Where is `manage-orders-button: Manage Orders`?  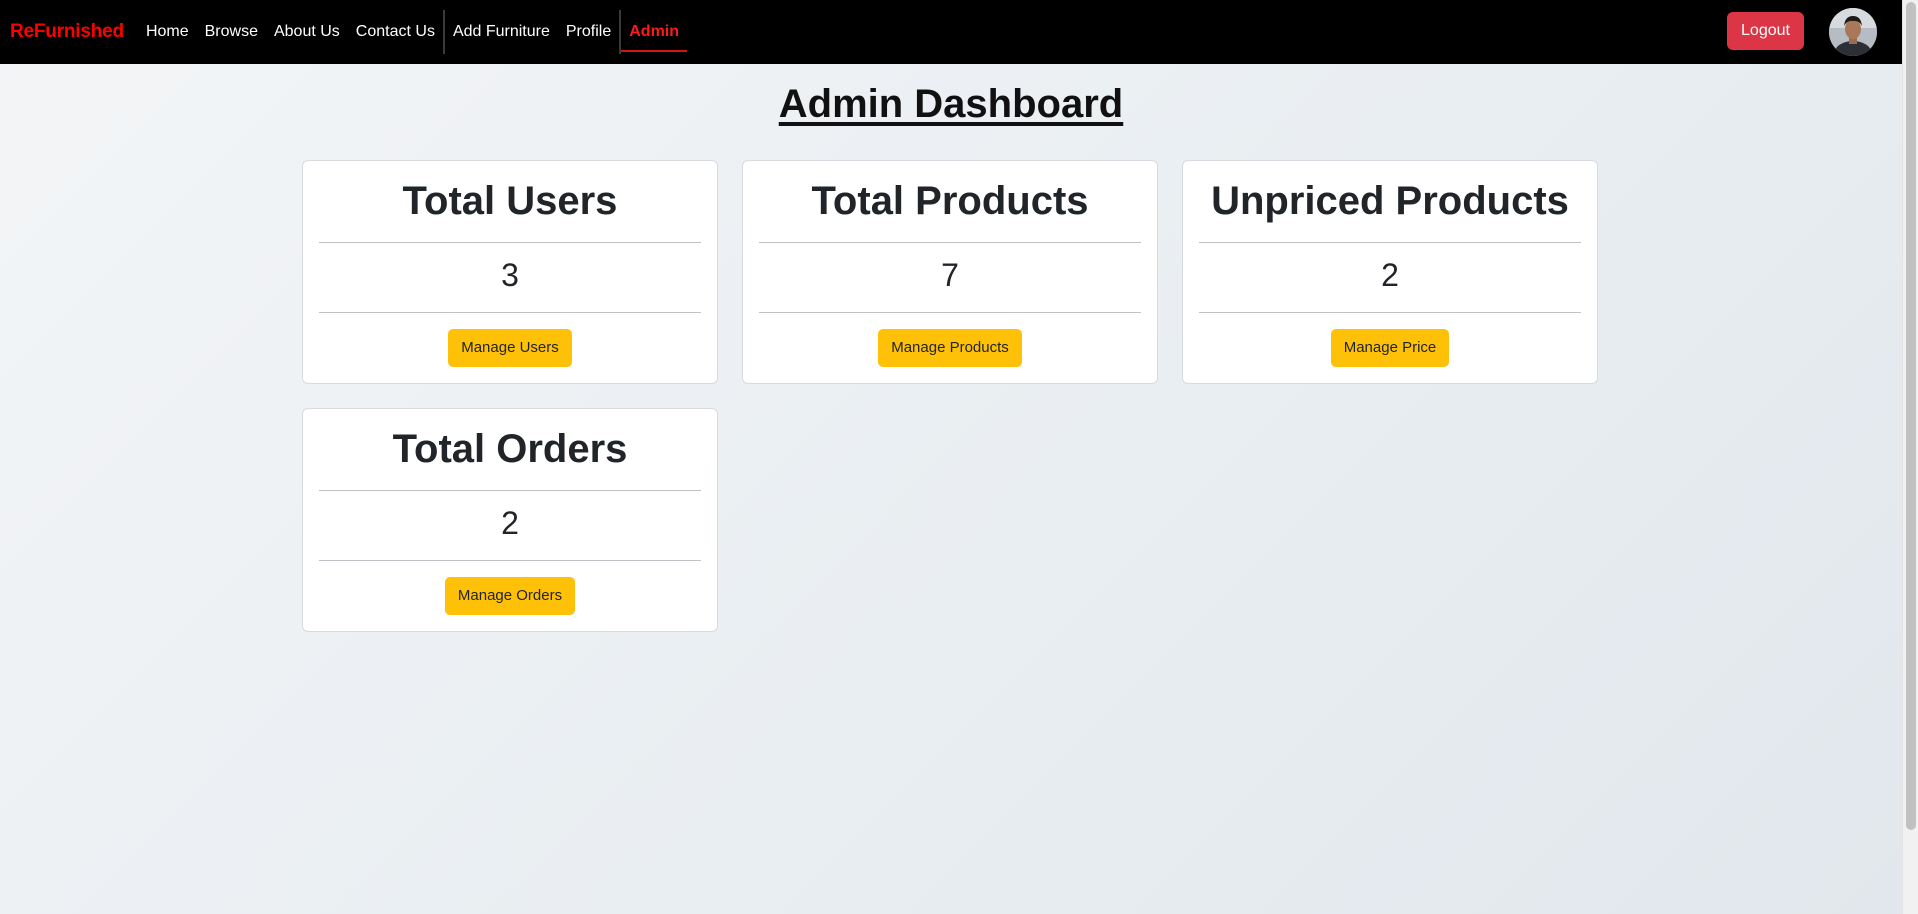
manage-orders-button: Manage Orders is located at coordinates (510, 596).